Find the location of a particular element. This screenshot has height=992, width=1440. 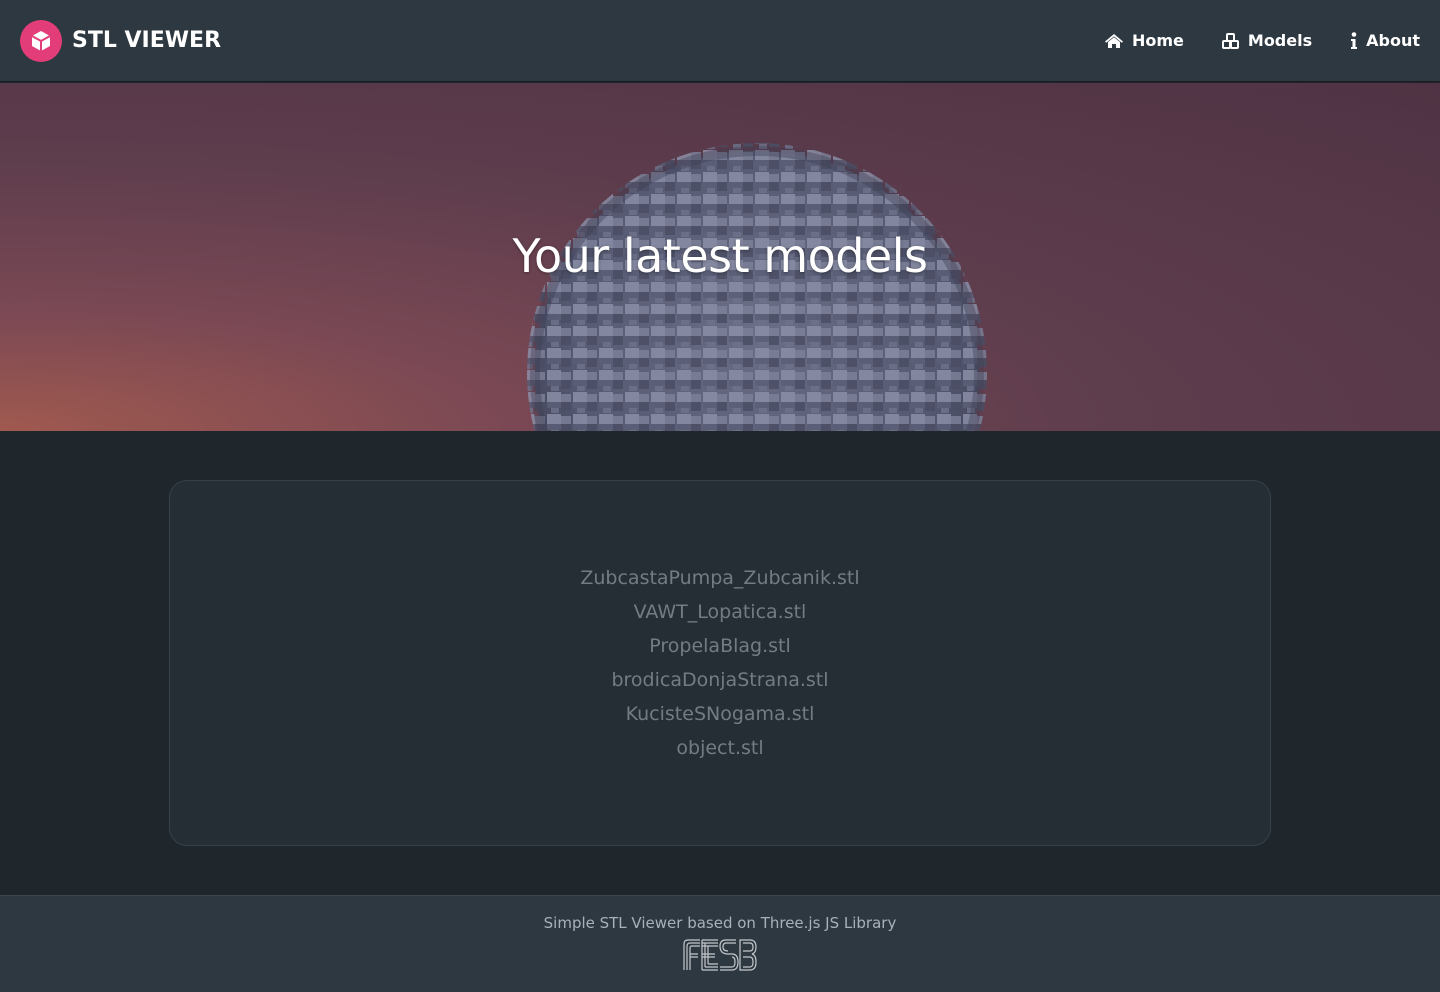

nav-about-label: About is located at coordinates (1393, 40).